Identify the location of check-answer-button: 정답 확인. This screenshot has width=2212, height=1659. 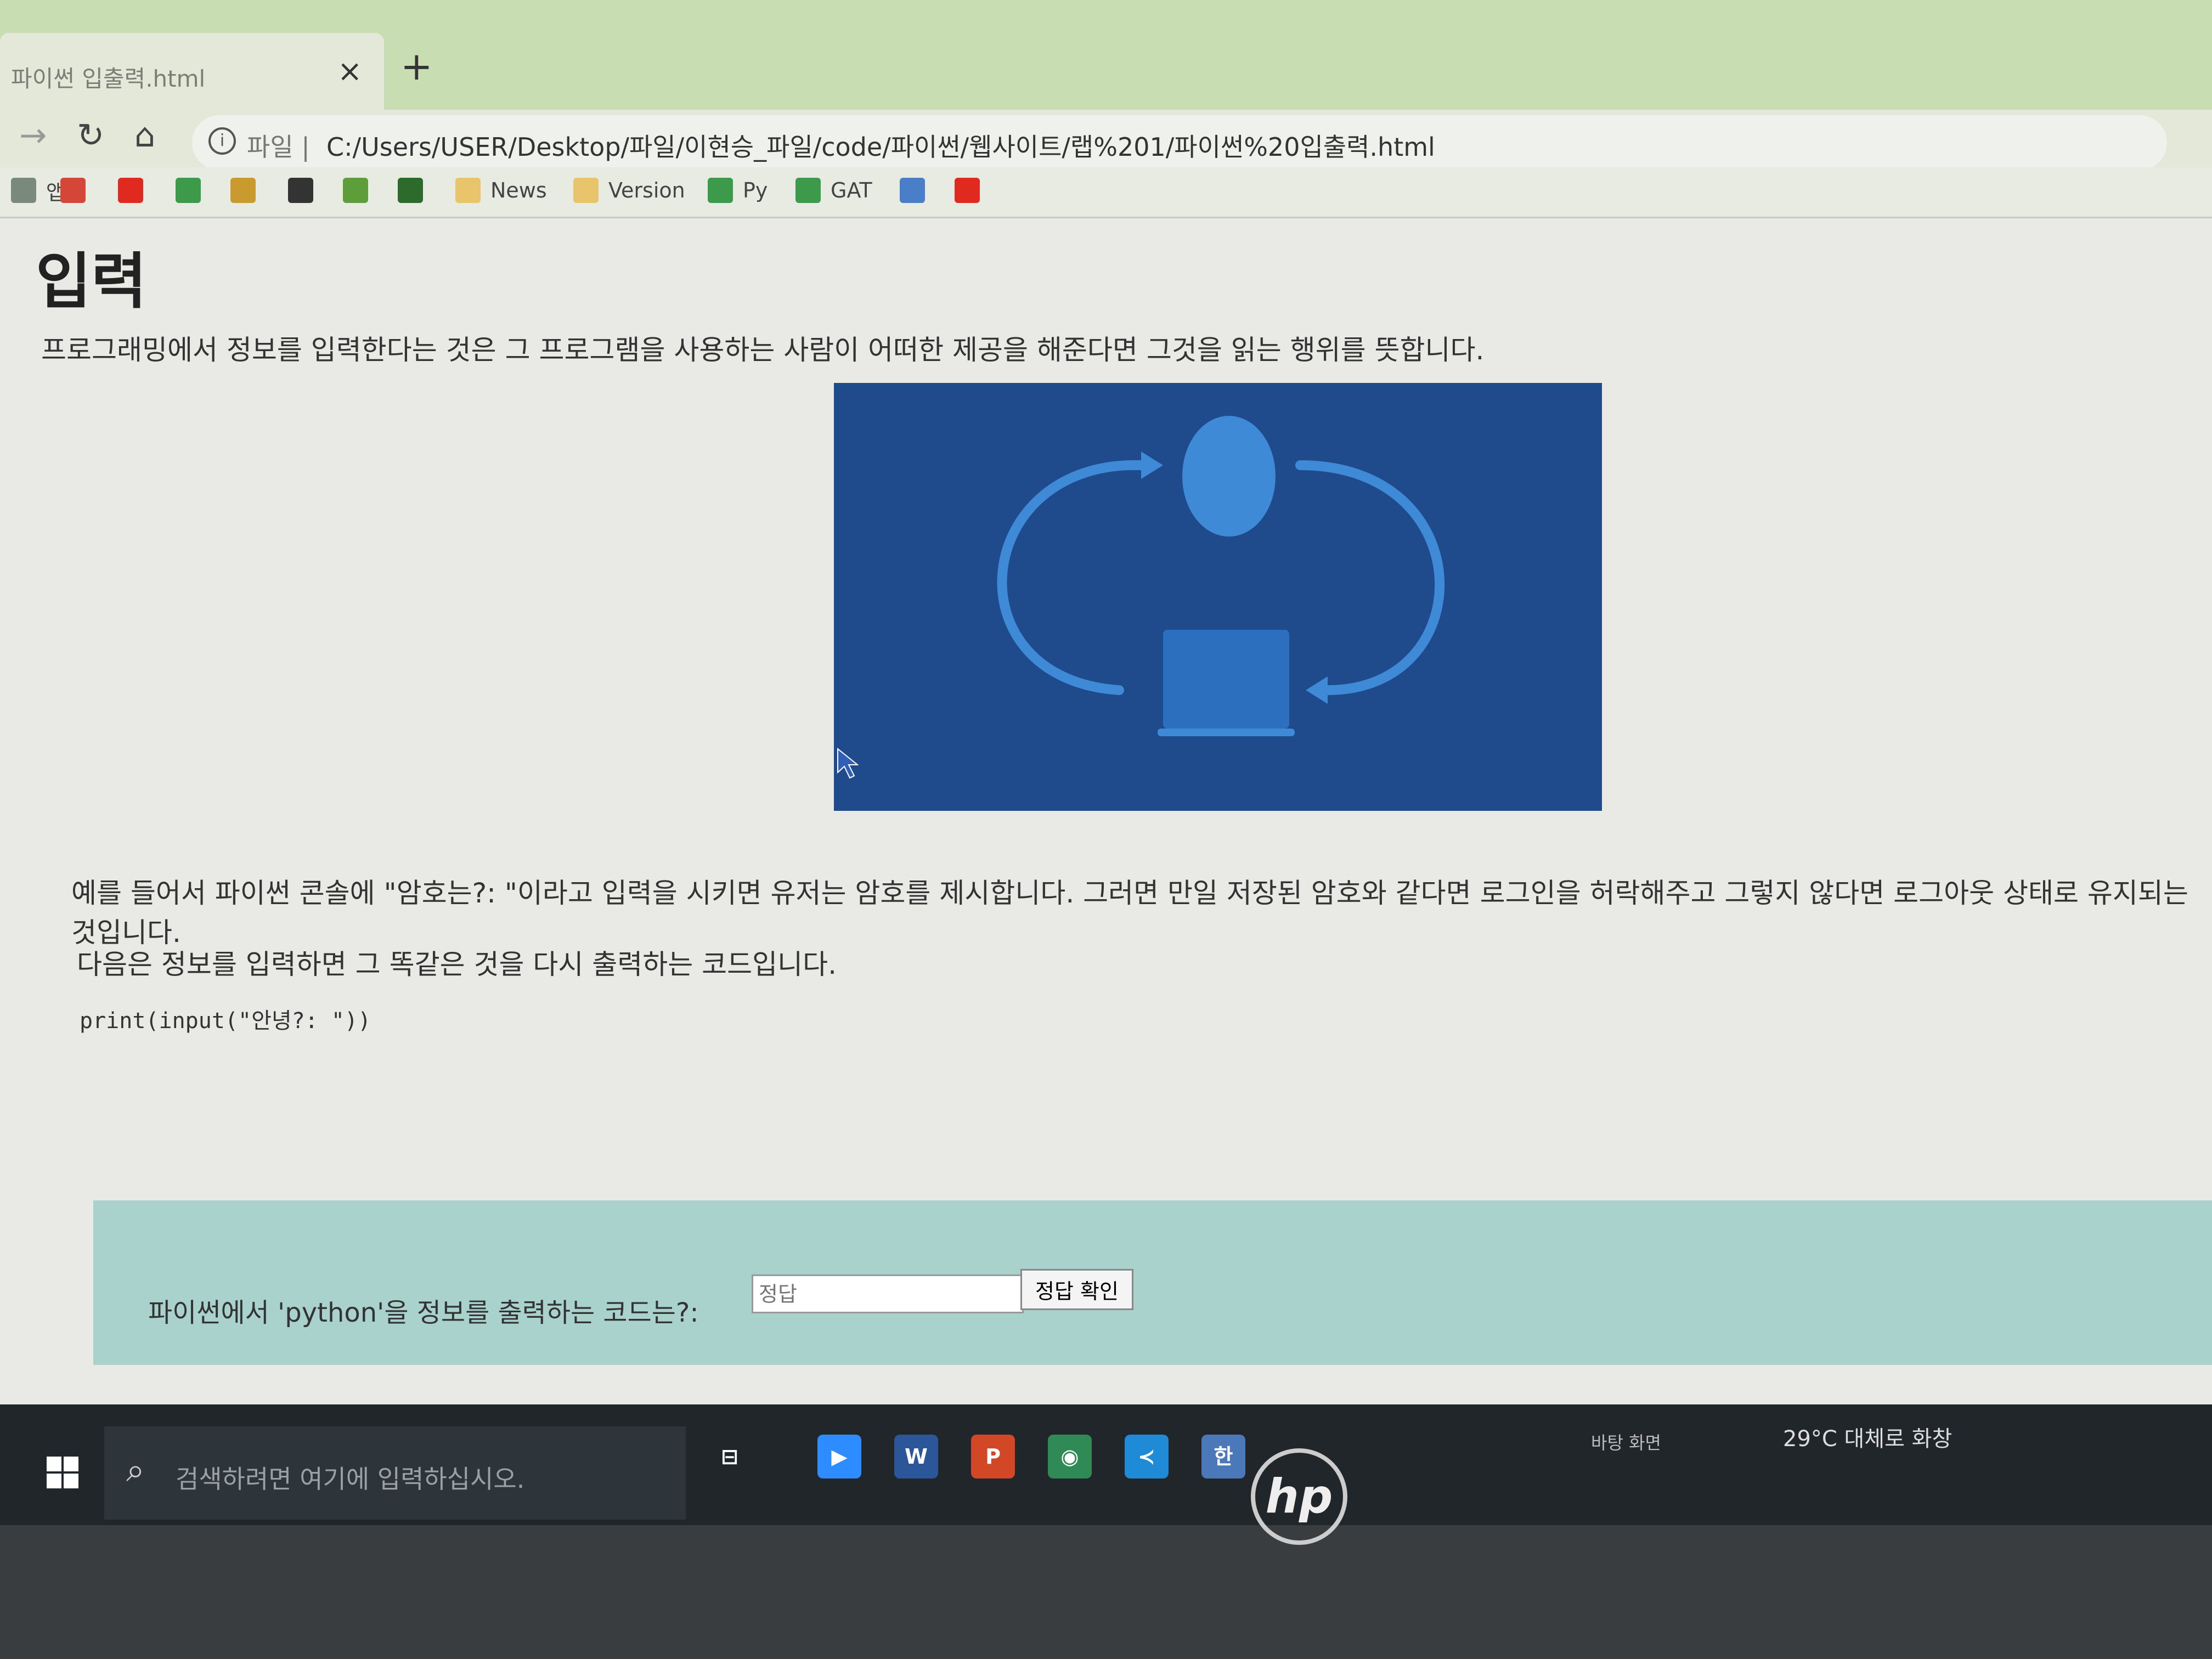
(1077, 1290).